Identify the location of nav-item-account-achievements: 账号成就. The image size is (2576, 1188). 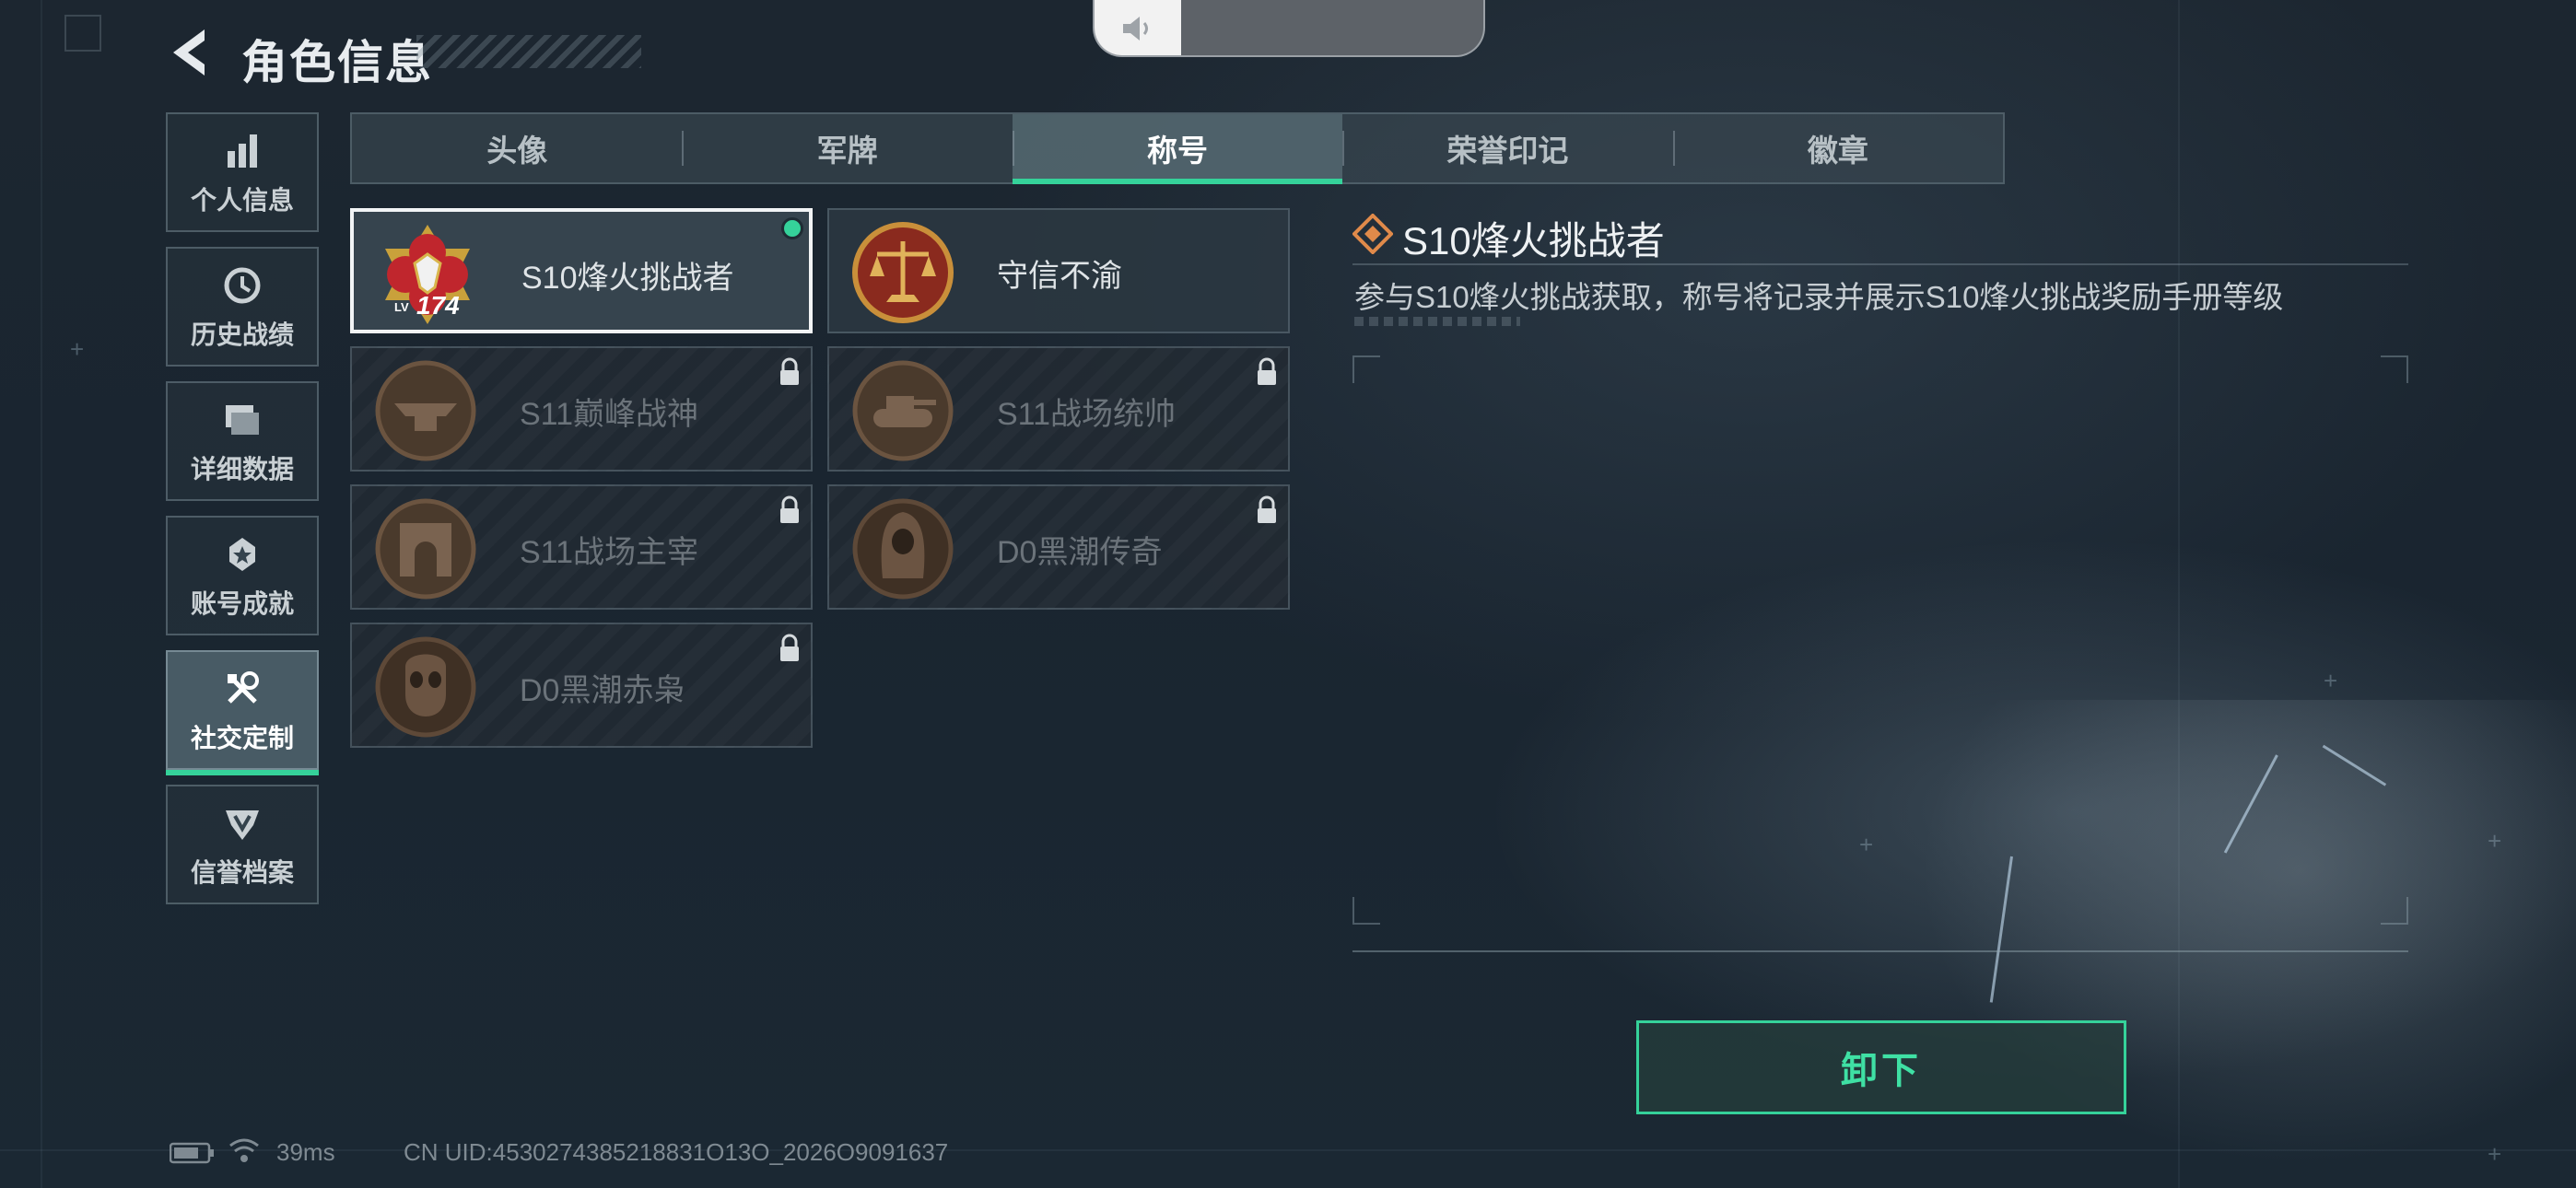
(243, 575).